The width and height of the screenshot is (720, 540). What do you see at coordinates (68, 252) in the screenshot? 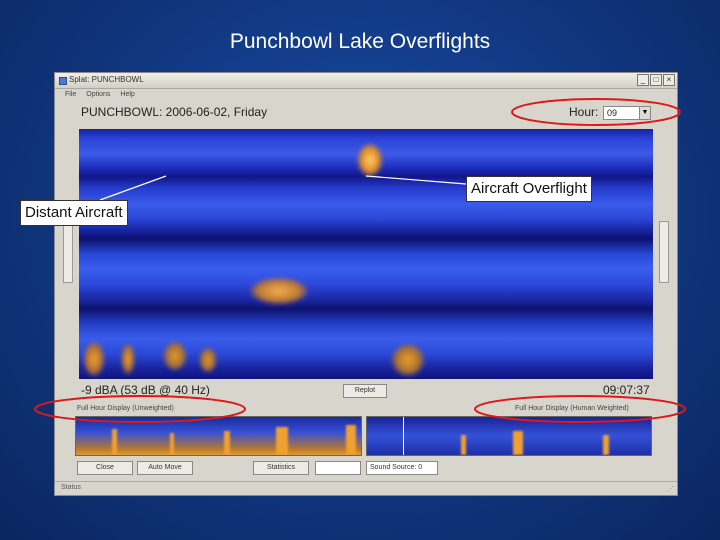
I see `left-scroll-handle` at bounding box center [68, 252].